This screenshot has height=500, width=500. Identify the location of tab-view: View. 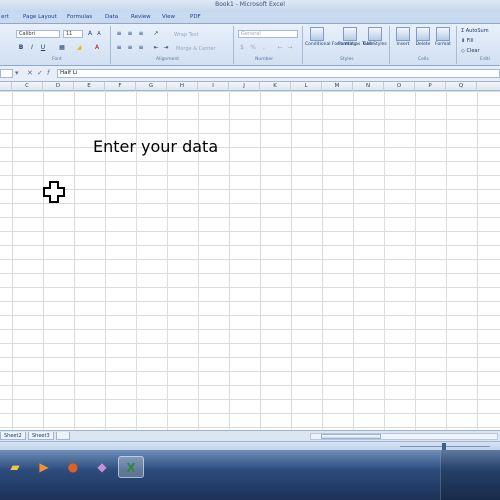
(168, 17).